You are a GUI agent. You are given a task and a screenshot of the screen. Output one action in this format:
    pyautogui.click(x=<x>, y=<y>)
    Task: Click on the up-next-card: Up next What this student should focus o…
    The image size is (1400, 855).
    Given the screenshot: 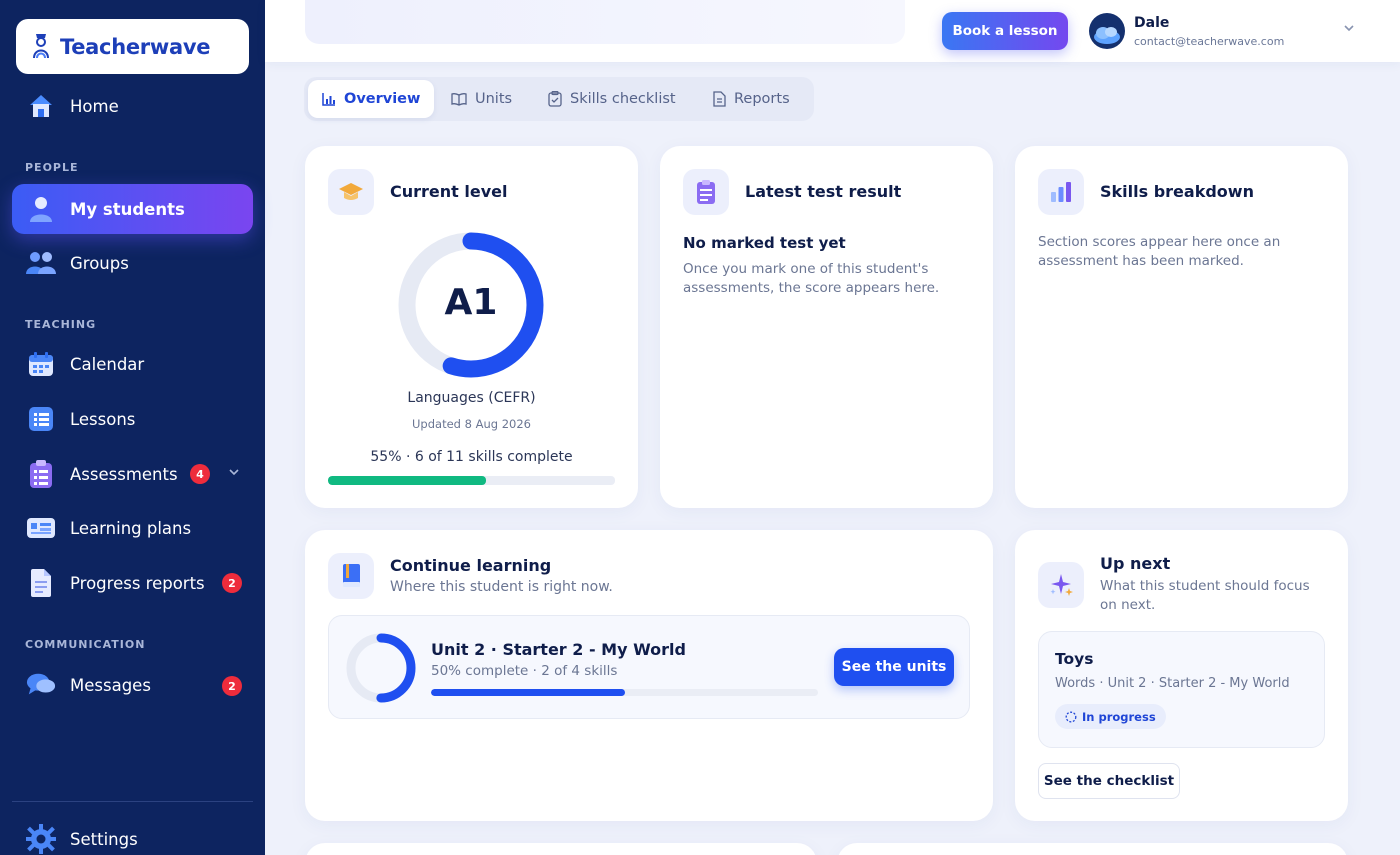 What is the action you would take?
    pyautogui.click(x=1181, y=675)
    